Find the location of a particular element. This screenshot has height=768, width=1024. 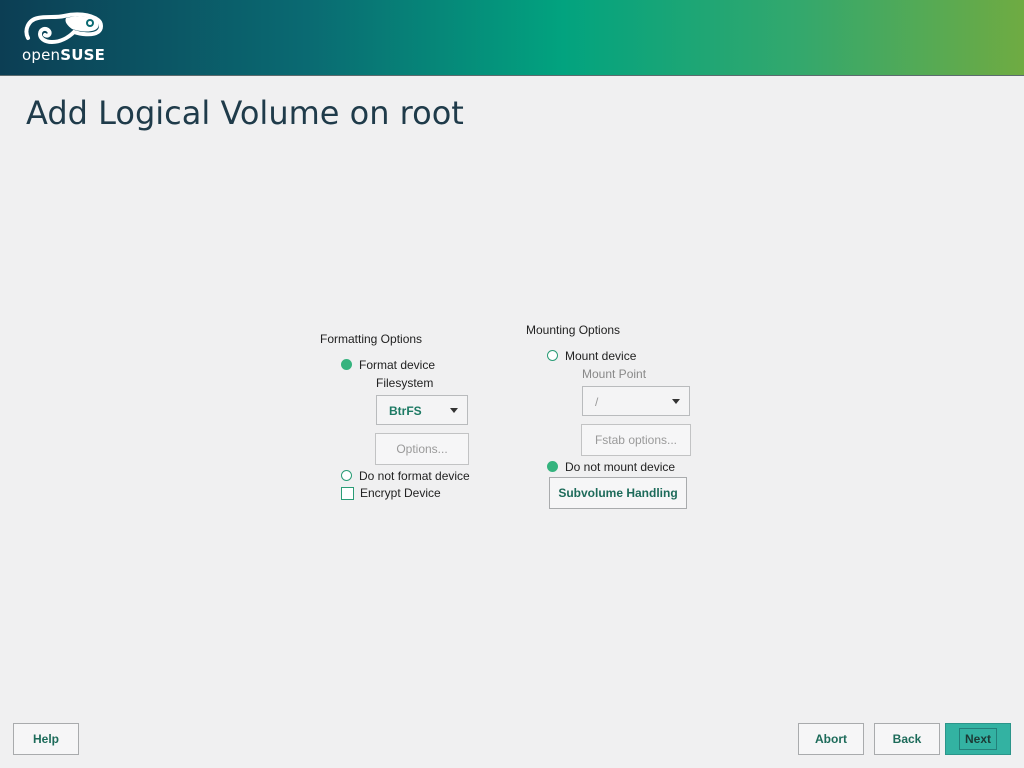

back-button: Back is located at coordinates (907, 739).